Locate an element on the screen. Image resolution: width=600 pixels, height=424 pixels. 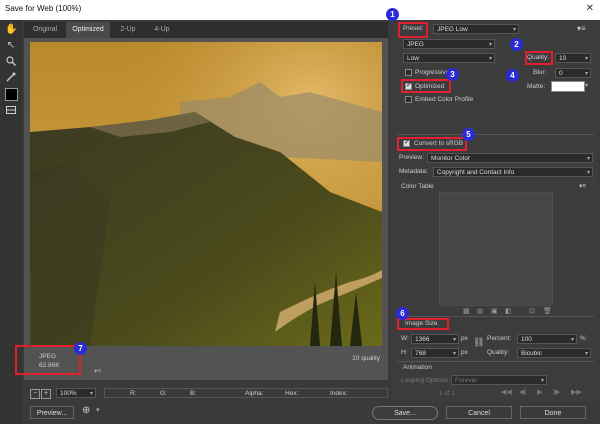
optimize-menu-icon: ▾≡ is located at coordinates (581, 28).